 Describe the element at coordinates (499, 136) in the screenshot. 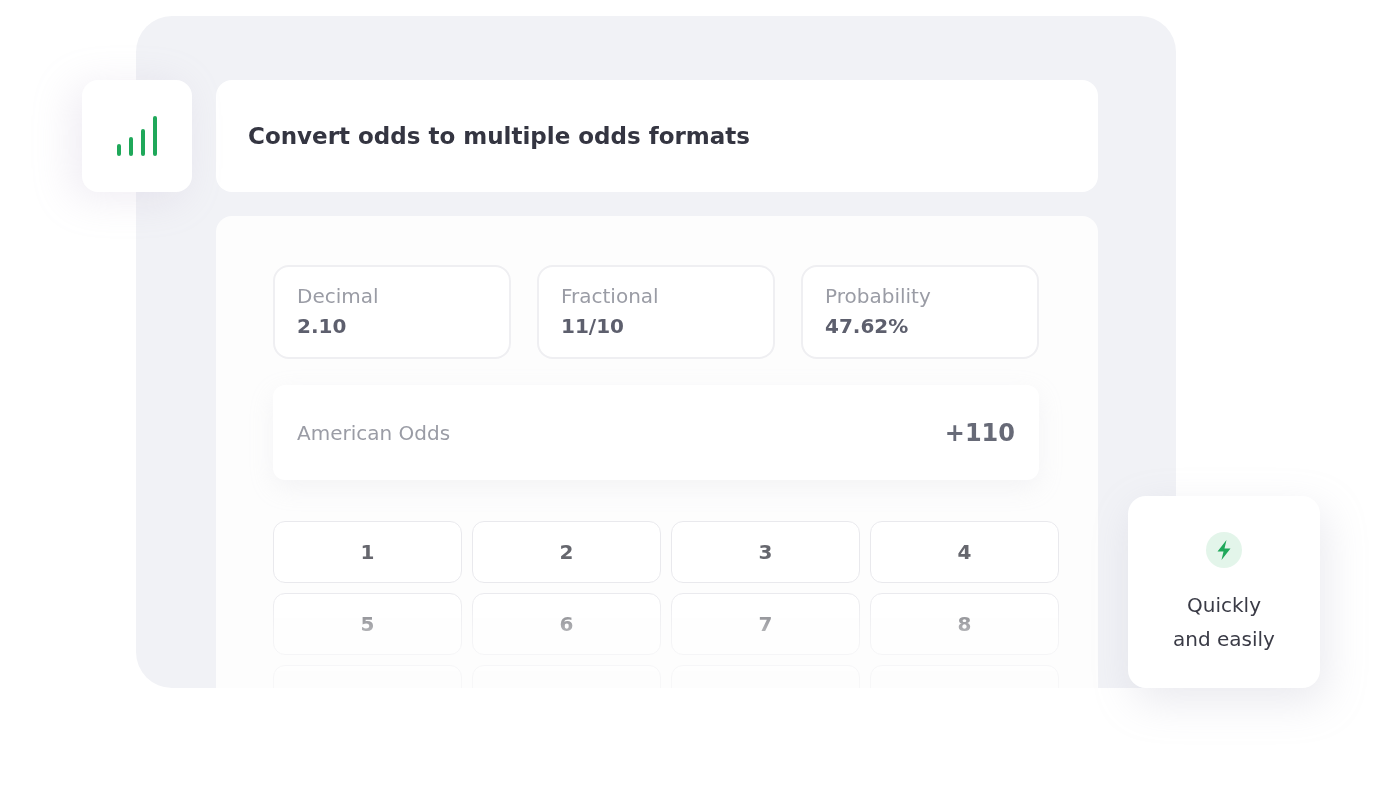

I see `card-title: Convert odds to multiple odds formats` at that location.